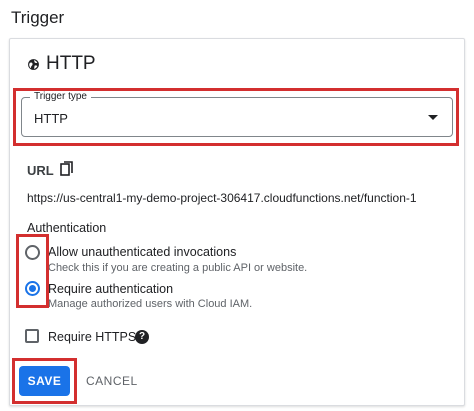 Image resolution: width=474 pixels, height=411 pixels. I want to click on section-title: Trigger, so click(38, 17).